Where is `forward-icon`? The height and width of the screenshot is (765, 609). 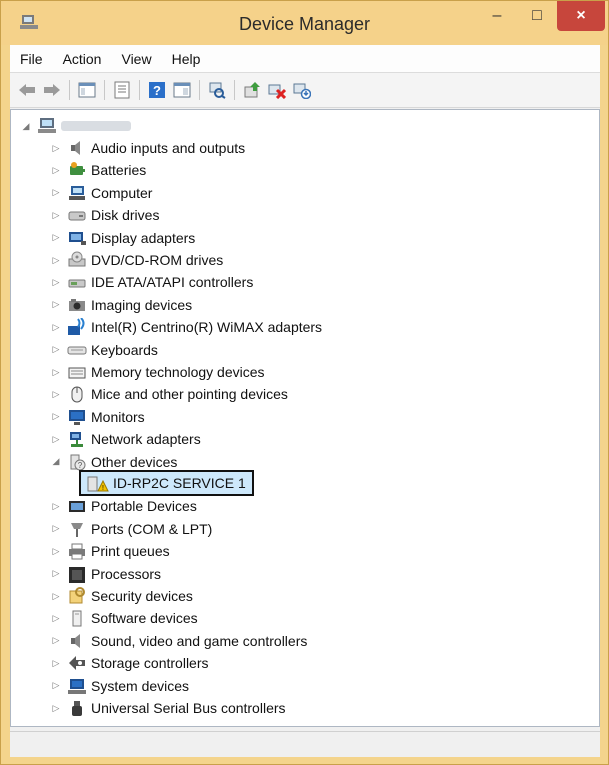
forward-icon is located at coordinates (52, 90).